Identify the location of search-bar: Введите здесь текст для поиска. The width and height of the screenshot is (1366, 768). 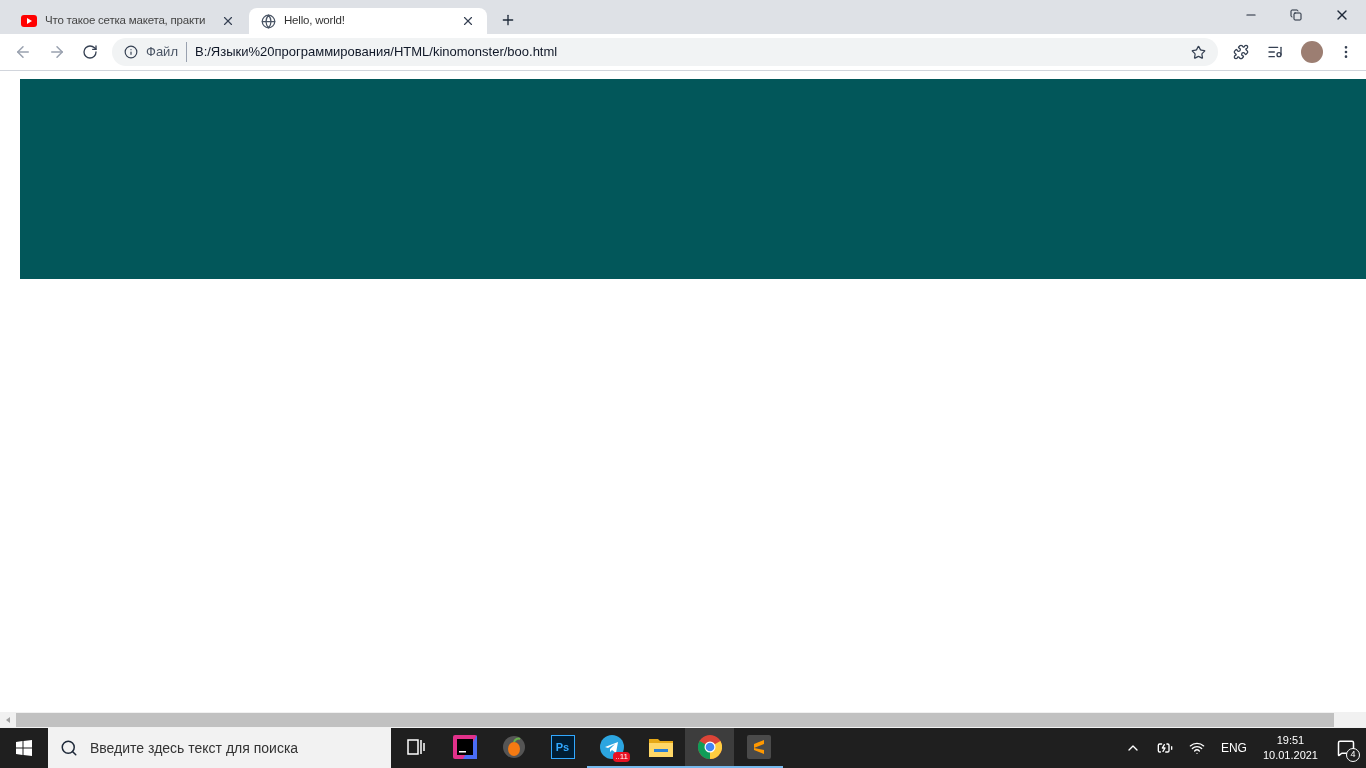
(219, 748).